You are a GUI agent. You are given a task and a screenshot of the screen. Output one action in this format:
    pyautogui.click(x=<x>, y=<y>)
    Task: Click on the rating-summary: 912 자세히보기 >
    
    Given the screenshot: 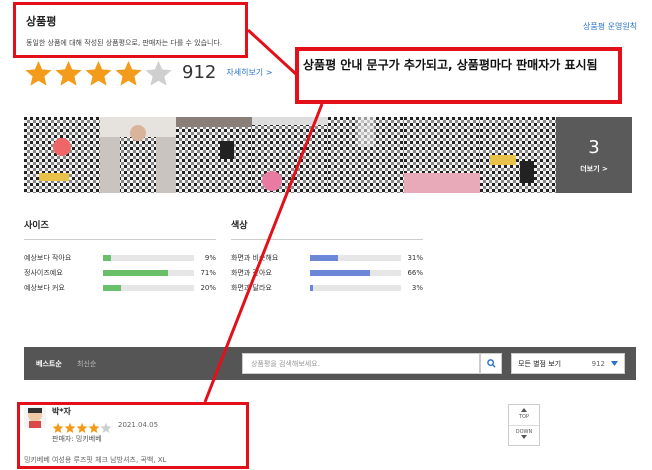 What is the action you would take?
    pyautogui.click(x=148, y=72)
    